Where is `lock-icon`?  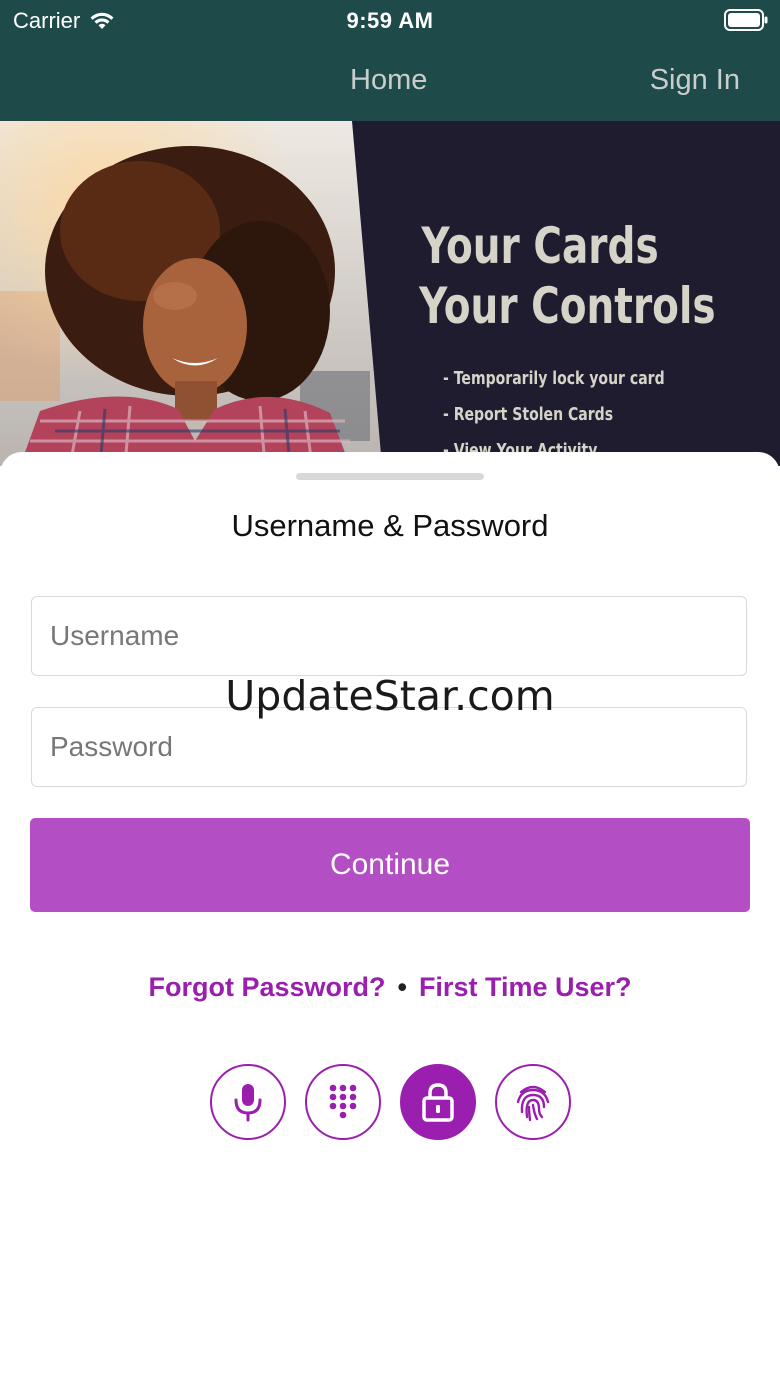
lock-icon is located at coordinates (438, 1102).